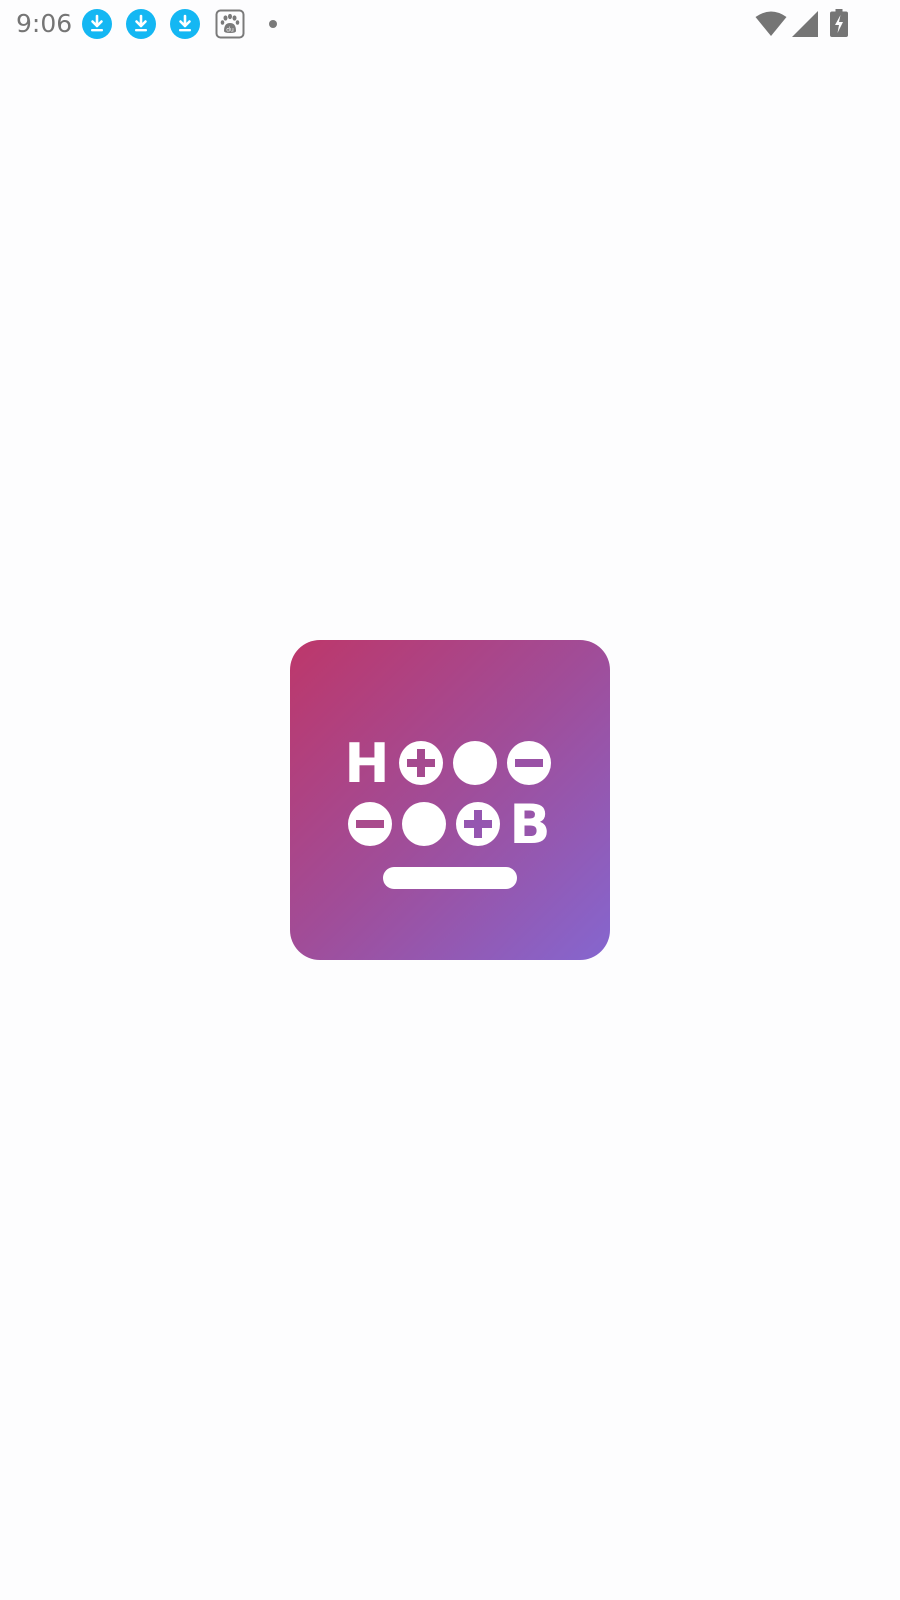 Image resolution: width=900 pixels, height=1600 pixels. Describe the element at coordinates (230, 30) in the screenshot. I see `svg-text: du` at that location.